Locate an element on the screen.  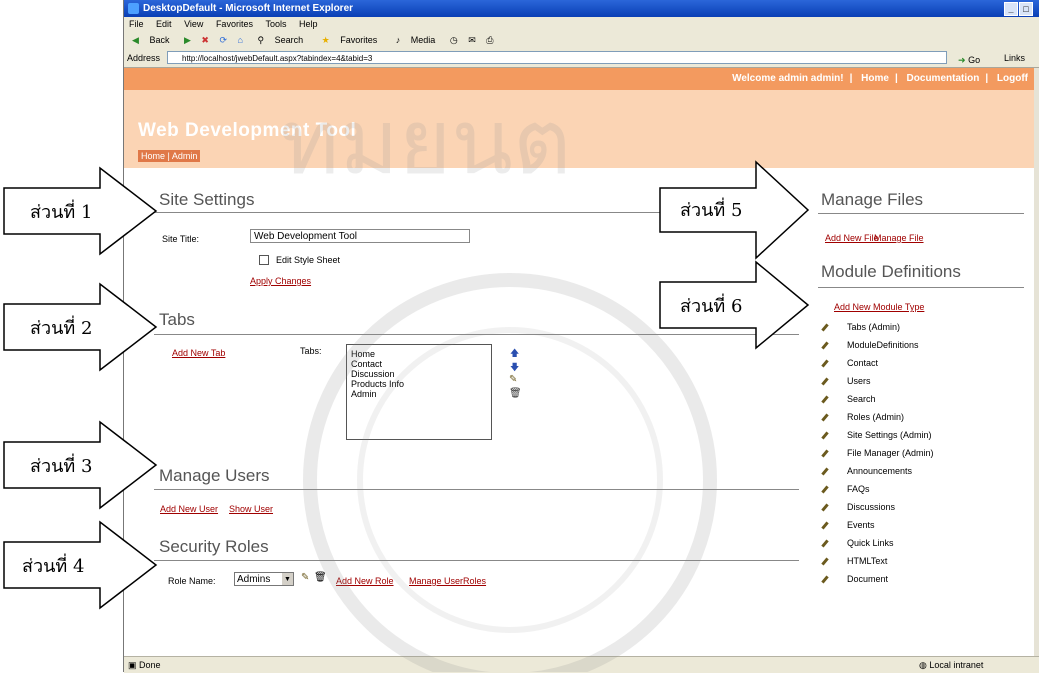
module-label: Discussions is located at coordinates (871, 507).